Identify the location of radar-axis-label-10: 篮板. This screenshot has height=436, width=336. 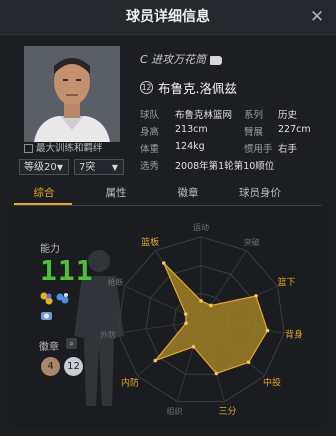
(150, 242).